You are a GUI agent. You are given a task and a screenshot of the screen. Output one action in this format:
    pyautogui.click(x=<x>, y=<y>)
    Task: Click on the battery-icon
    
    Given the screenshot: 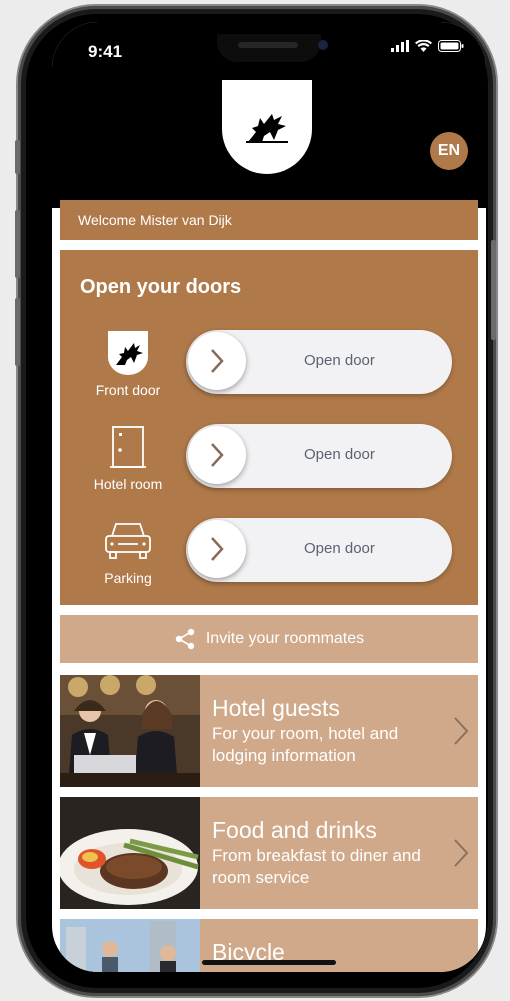 What is the action you would take?
    pyautogui.click(x=451, y=46)
    